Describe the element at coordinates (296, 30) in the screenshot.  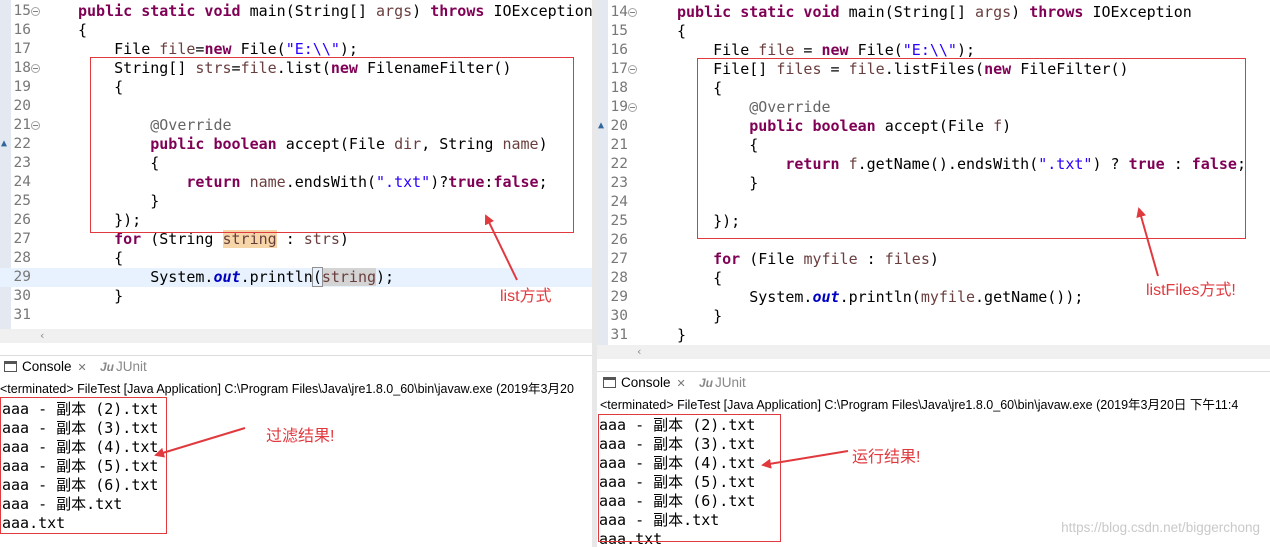
I see `code-line: 16 {` at that location.